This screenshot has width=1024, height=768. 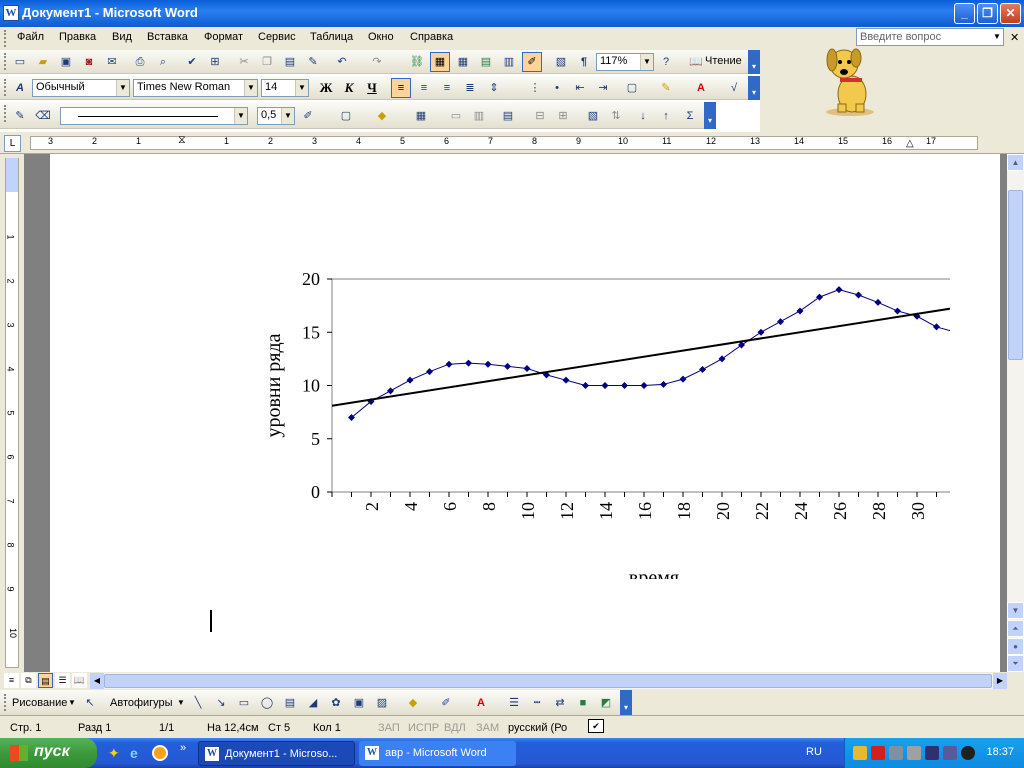 What do you see at coordinates (1015, 663) in the screenshot?
I see `next-page-icon: ⏷` at bounding box center [1015, 663].